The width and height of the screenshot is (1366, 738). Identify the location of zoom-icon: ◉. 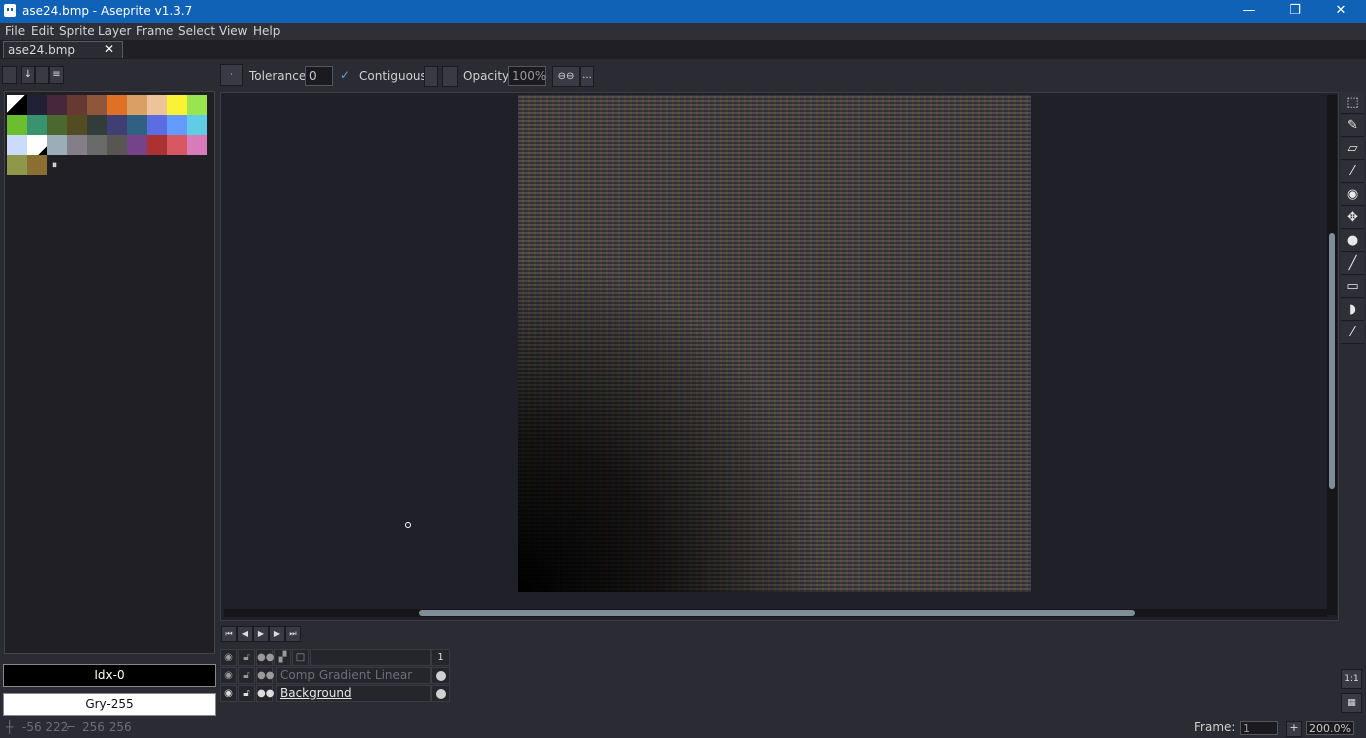
(1352, 195).